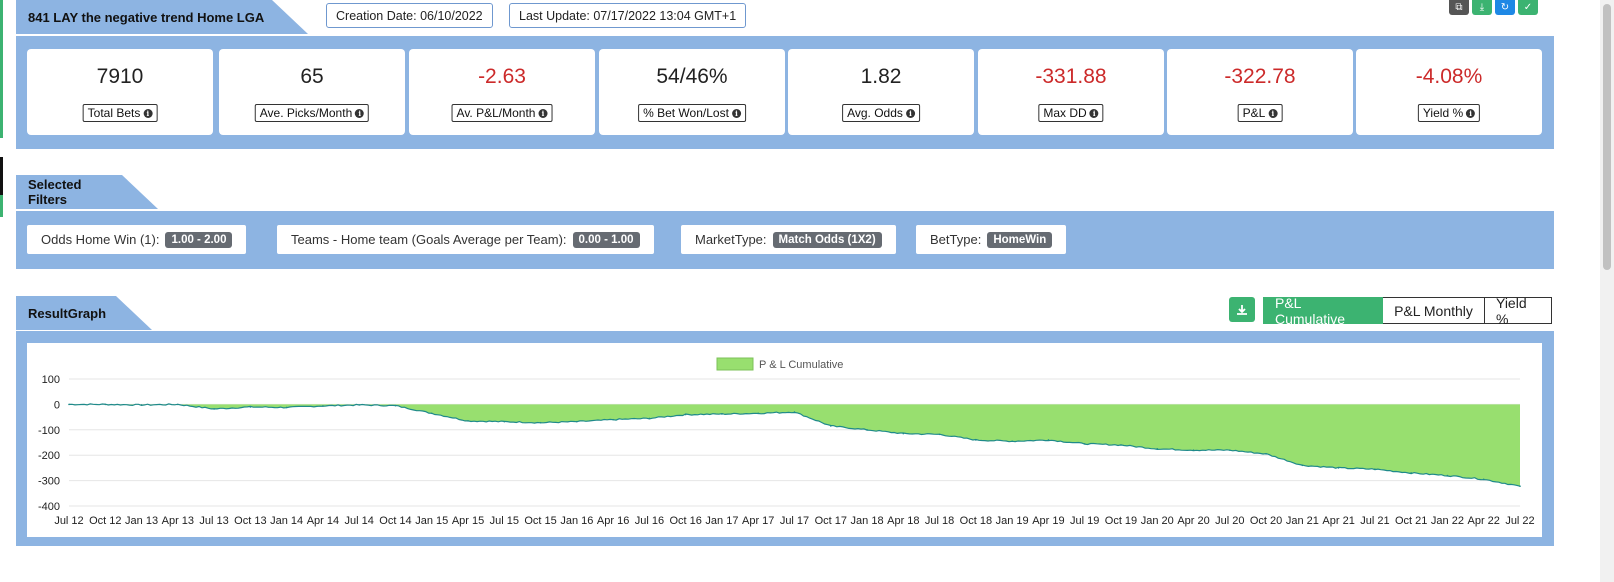 The width and height of the screenshot is (1614, 582). Describe the element at coordinates (67, 313) in the screenshot. I see `result-graph-title: ResultGraph` at that location.